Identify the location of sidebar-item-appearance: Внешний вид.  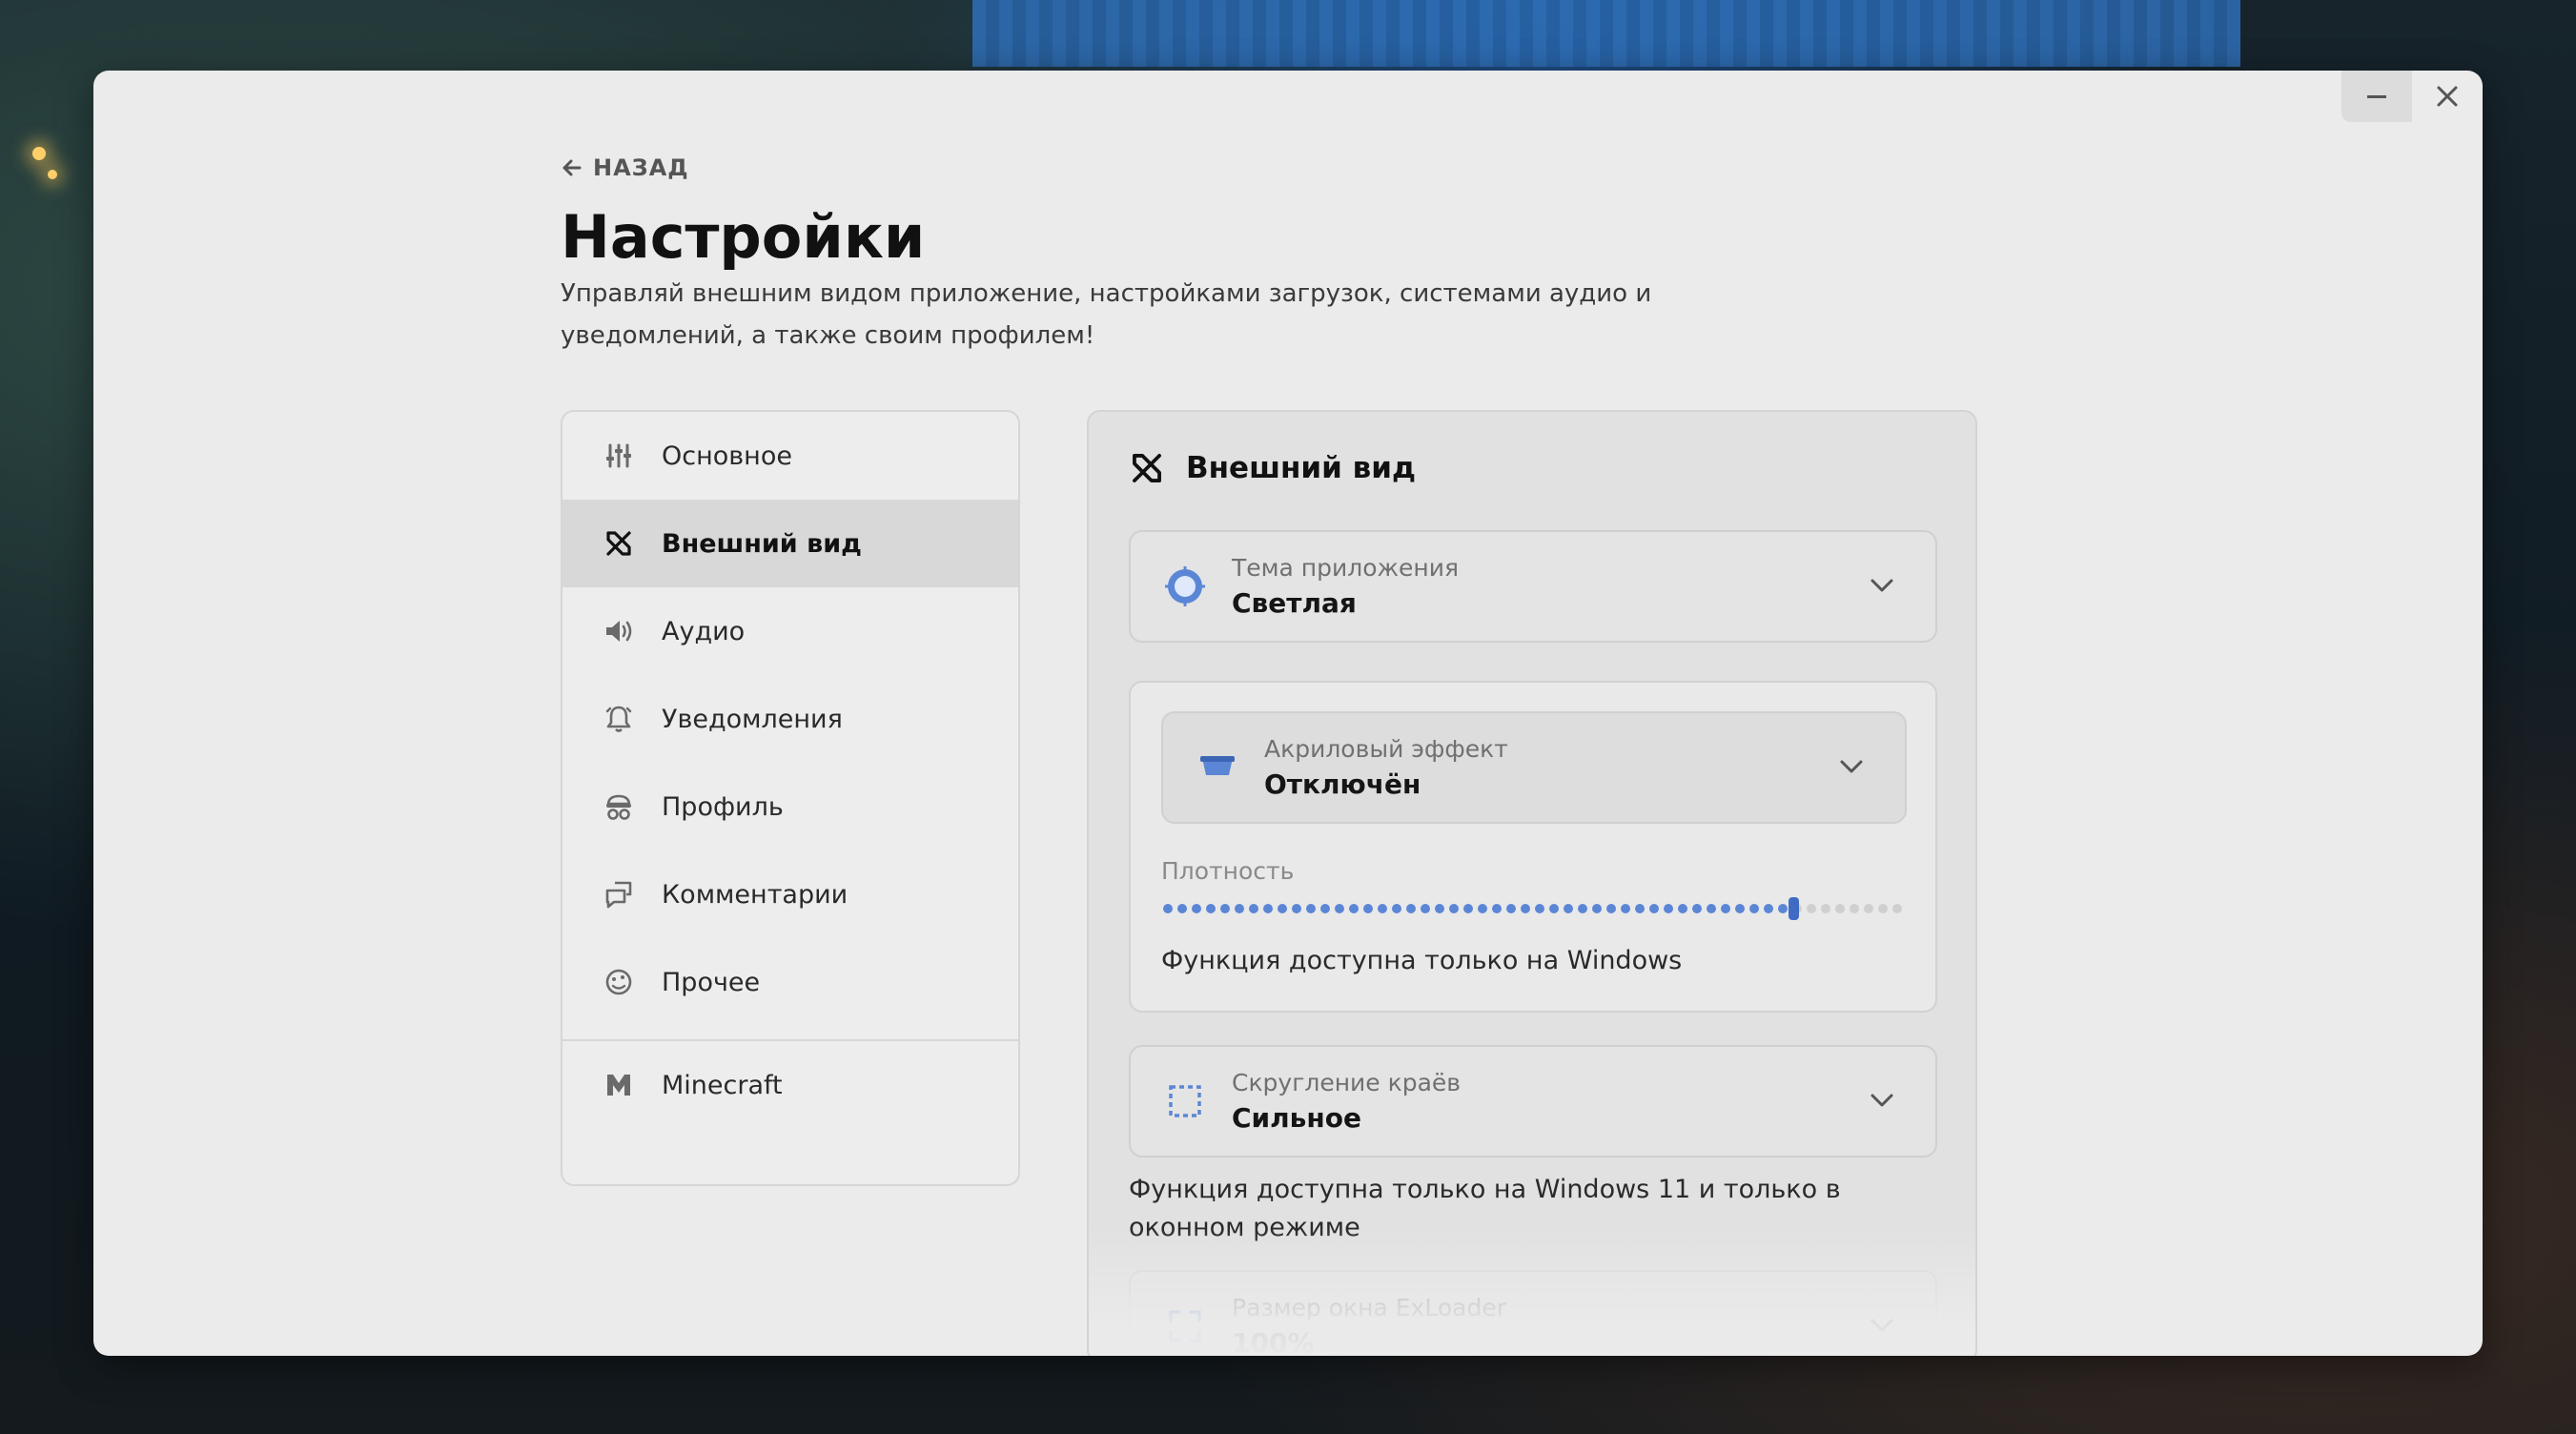
(790, 543).